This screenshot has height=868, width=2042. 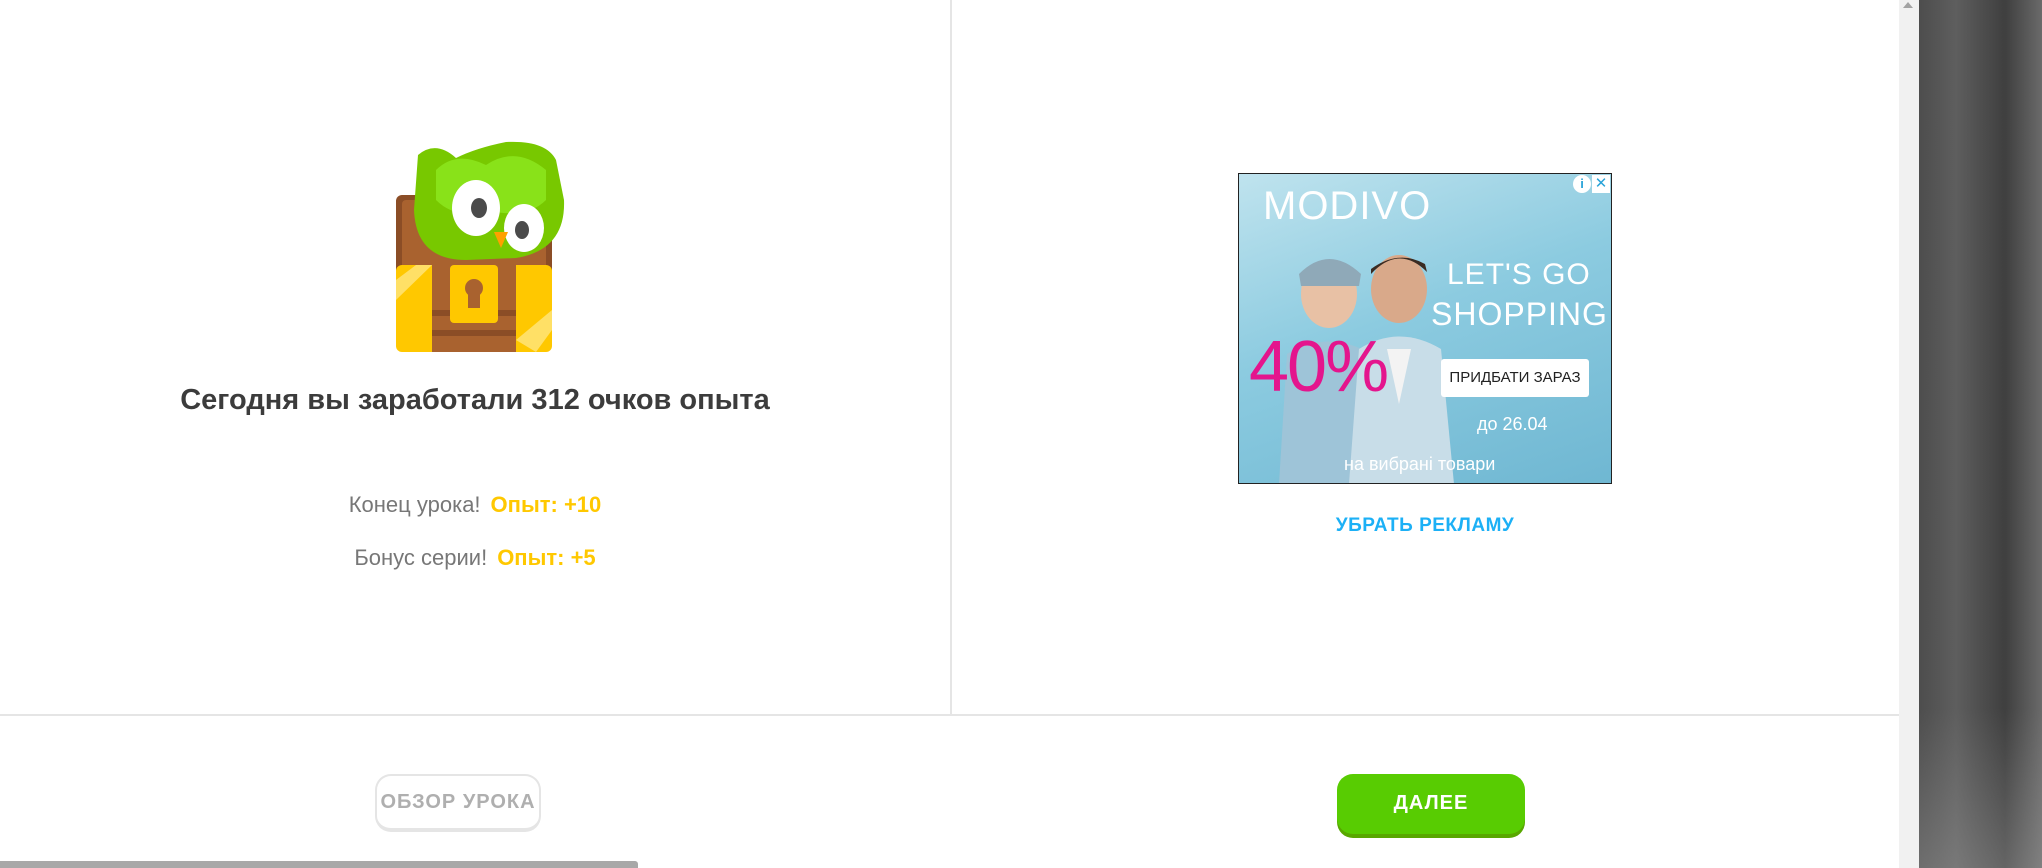 What do you see at coordinates (546, 504) in the screenshot?
I see `reward-xp: Опыт: +10` at bounding box center [546, 504].